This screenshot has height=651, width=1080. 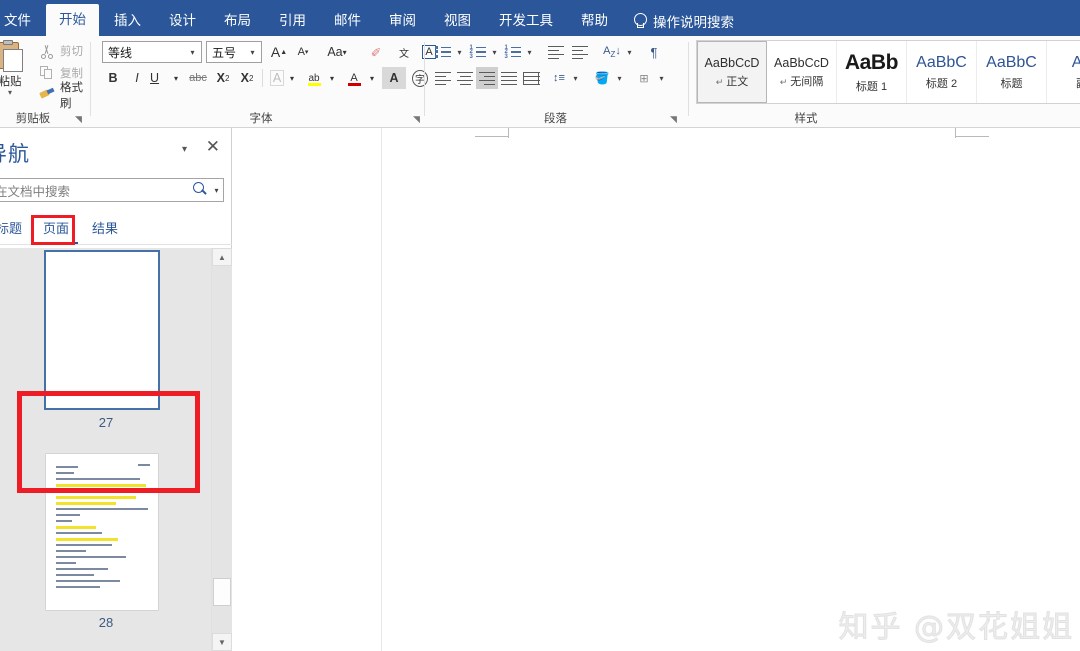 I want to click on style-item-no-spacing: AaBbCcD ↵ 无间隔, so click(x=802, y=72).